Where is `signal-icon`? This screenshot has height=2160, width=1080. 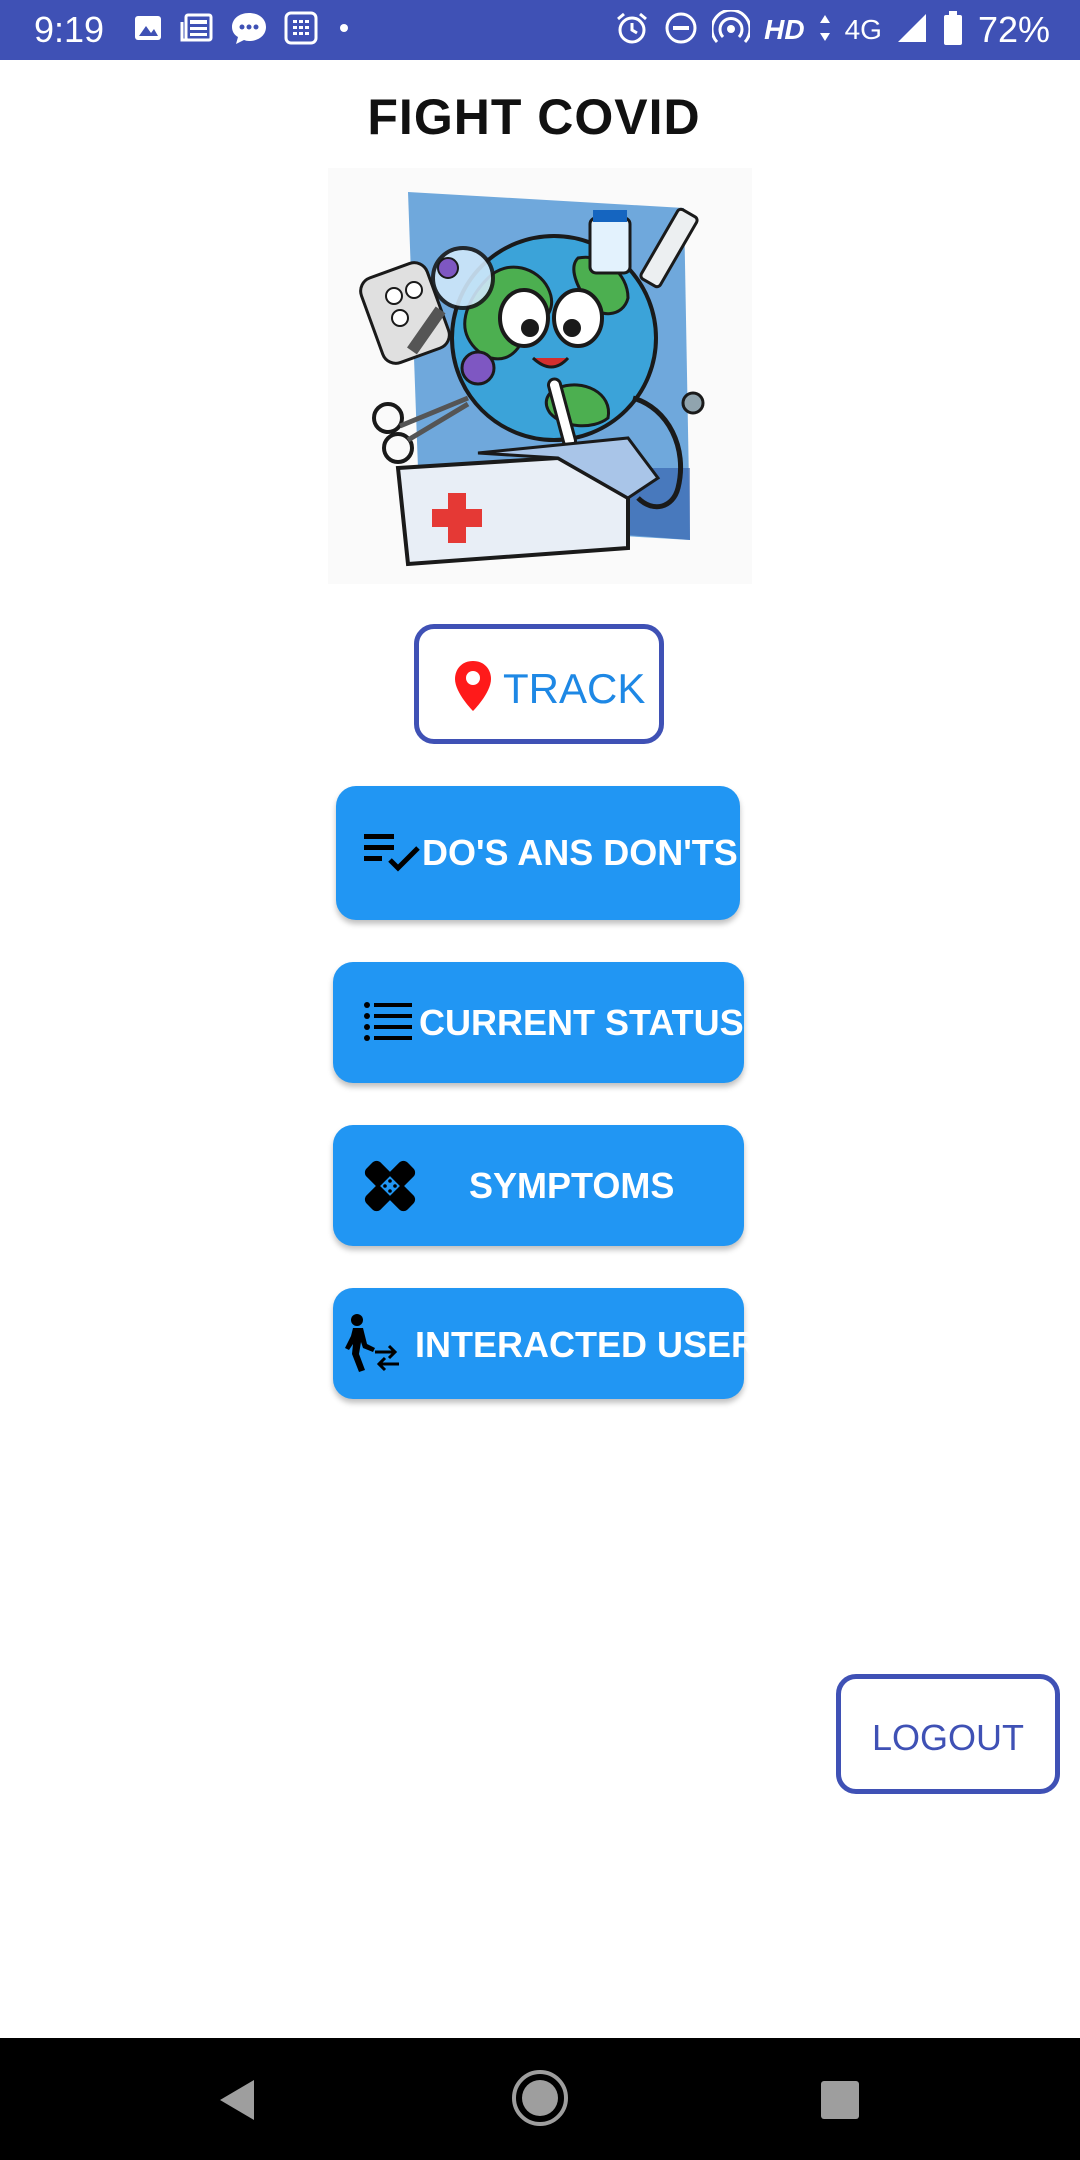 signal-icon is located at coordinates (912, 30).